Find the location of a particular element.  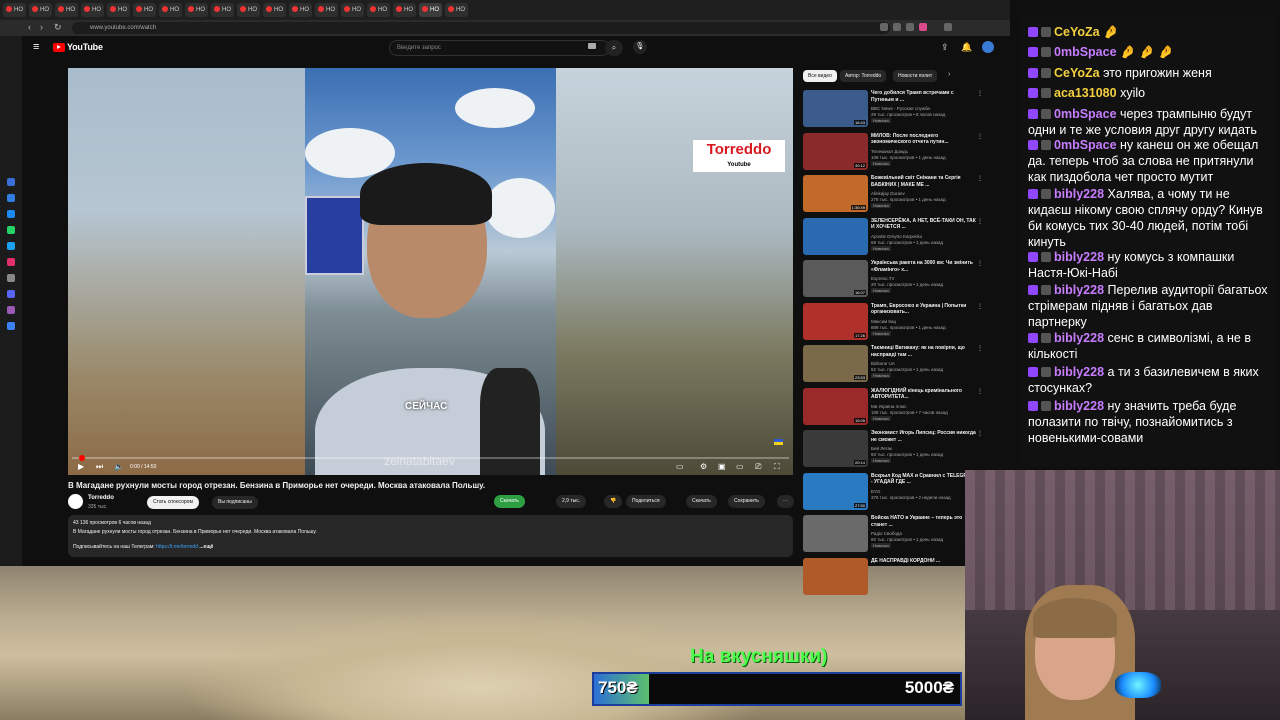

menu-icon is located at coordinates (948, 27).